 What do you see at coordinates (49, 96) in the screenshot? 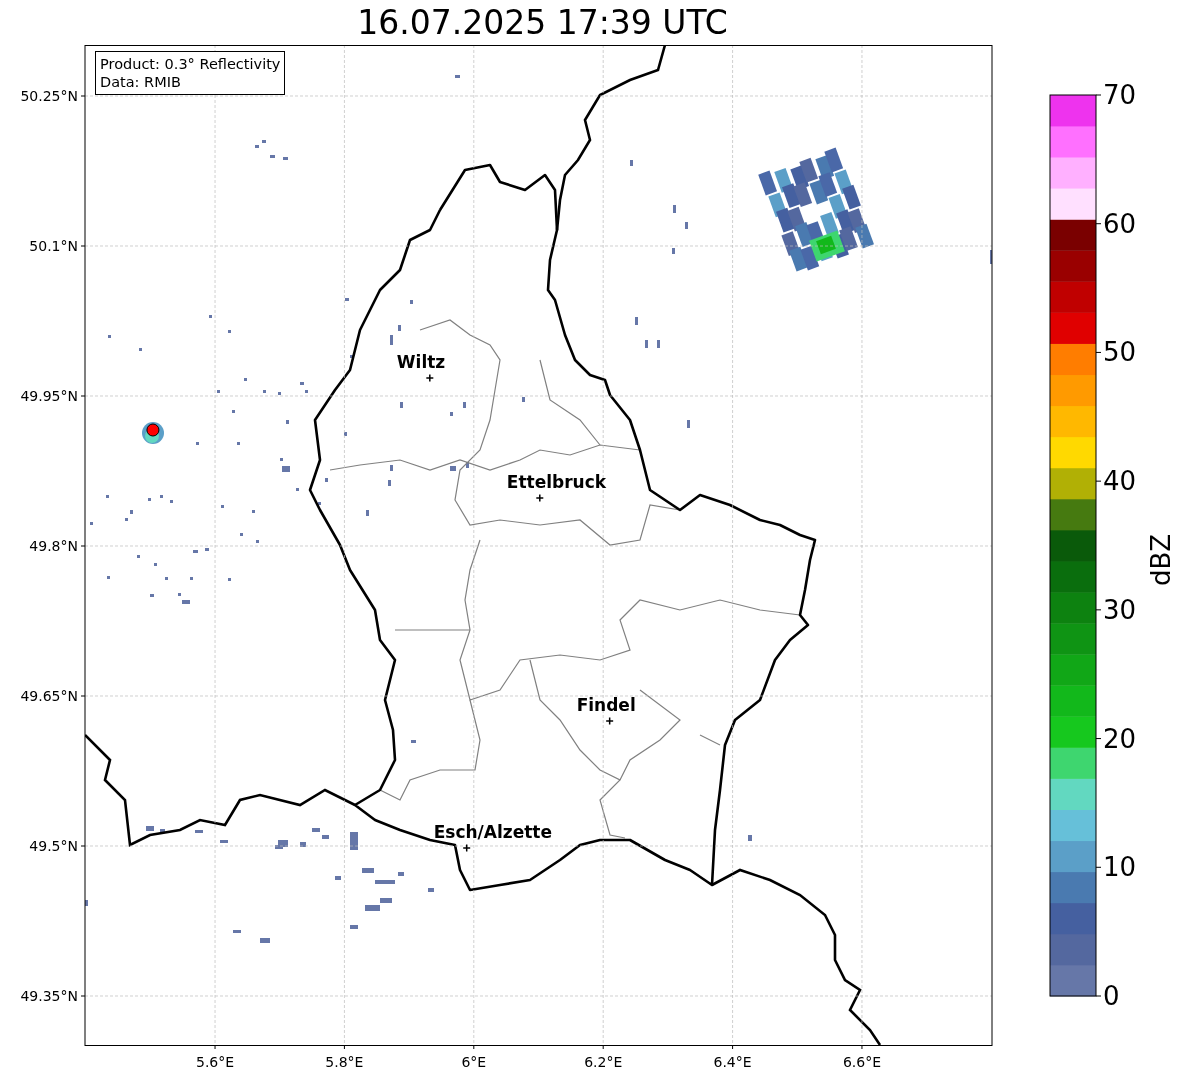
I see `latitude-tick-label: 50.25°N` at bounding box center [49, 96].